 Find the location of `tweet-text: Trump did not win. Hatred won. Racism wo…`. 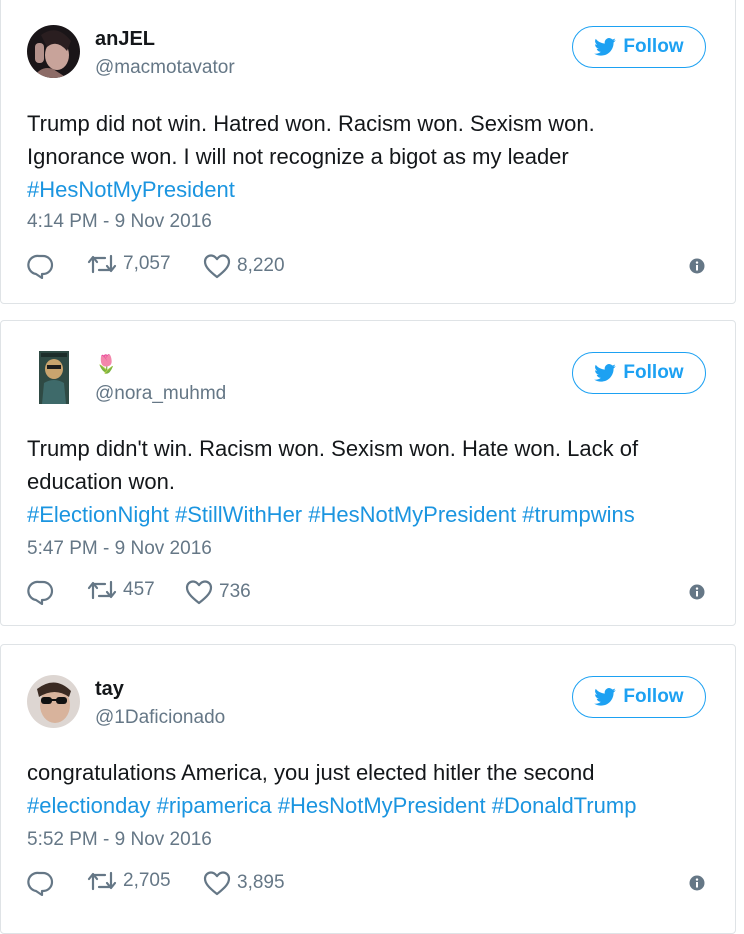

tweet-text: Trump did not win. Hatred won. Racism wo… is located at coordinates (367, 156).